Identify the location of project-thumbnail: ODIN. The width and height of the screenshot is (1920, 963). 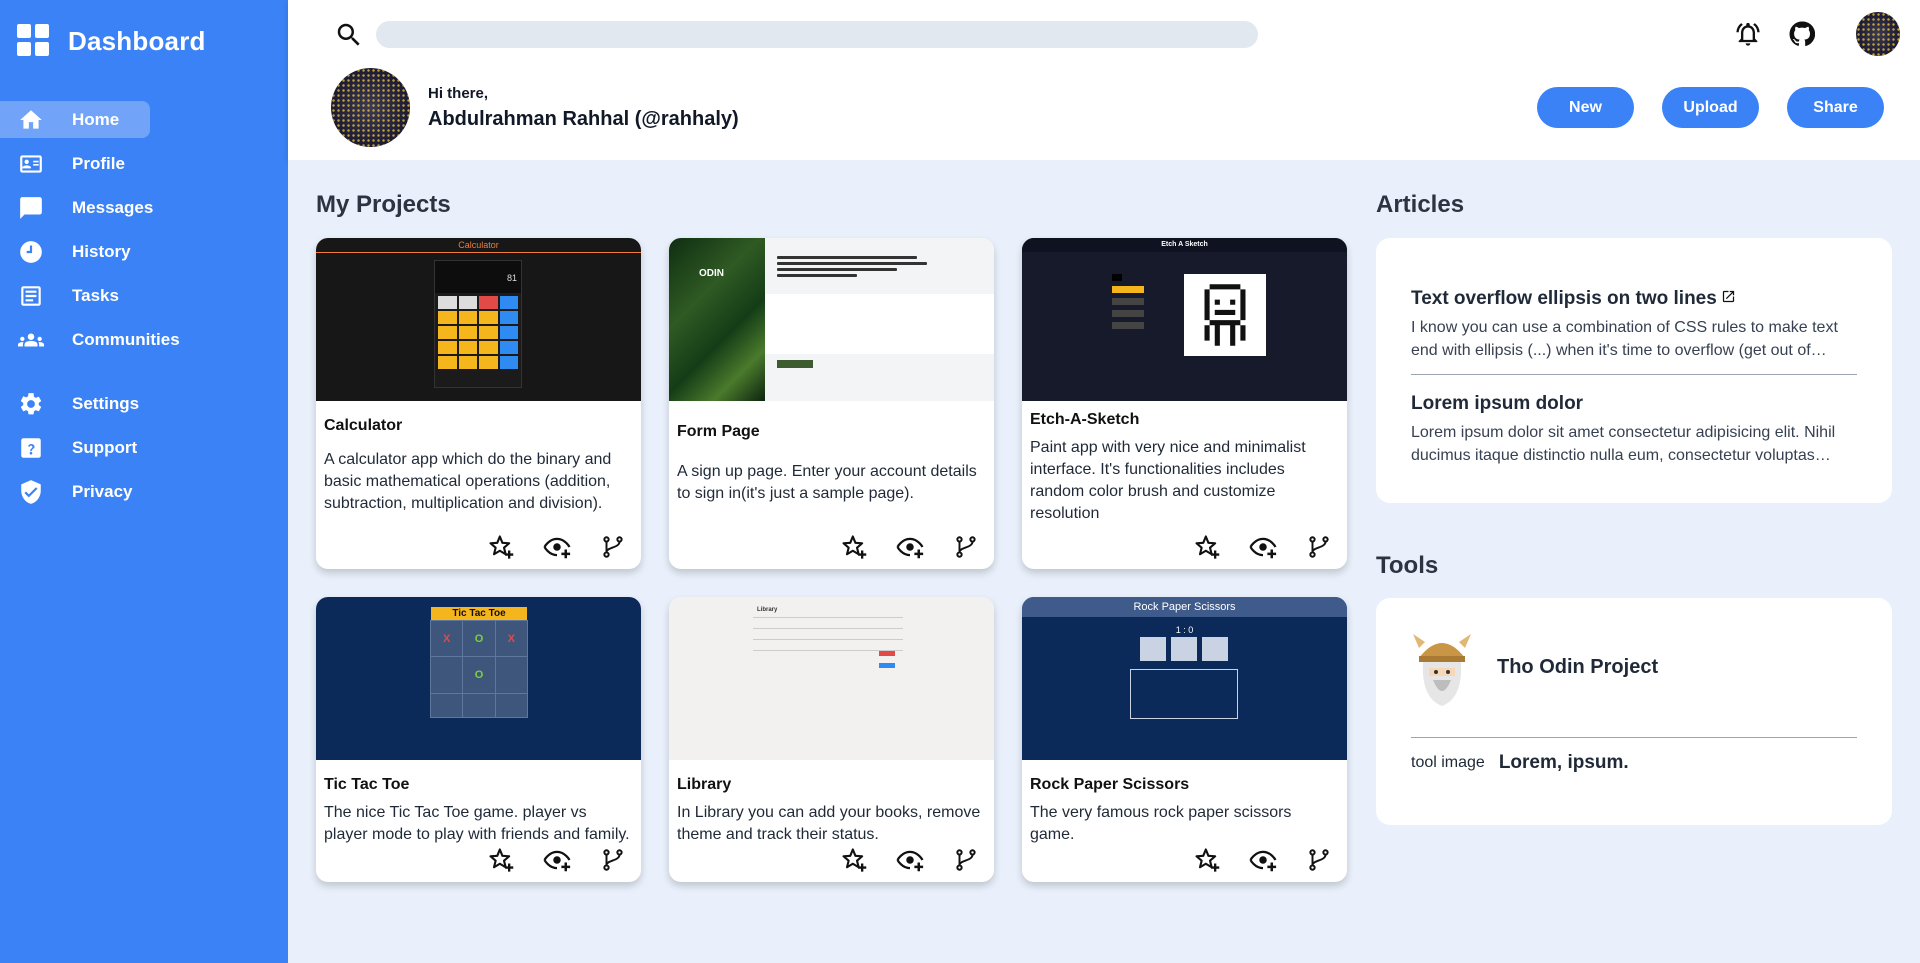
(831, 319).